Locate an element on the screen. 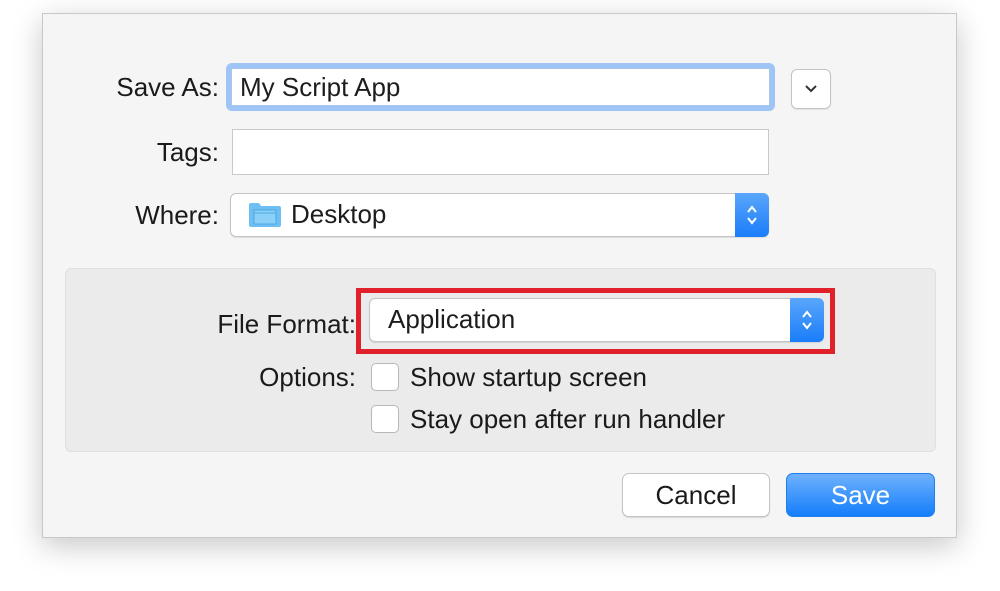 The image size is (1000, 591). save-as-focus-ring: My Script App is located at coordinates (500, 87).